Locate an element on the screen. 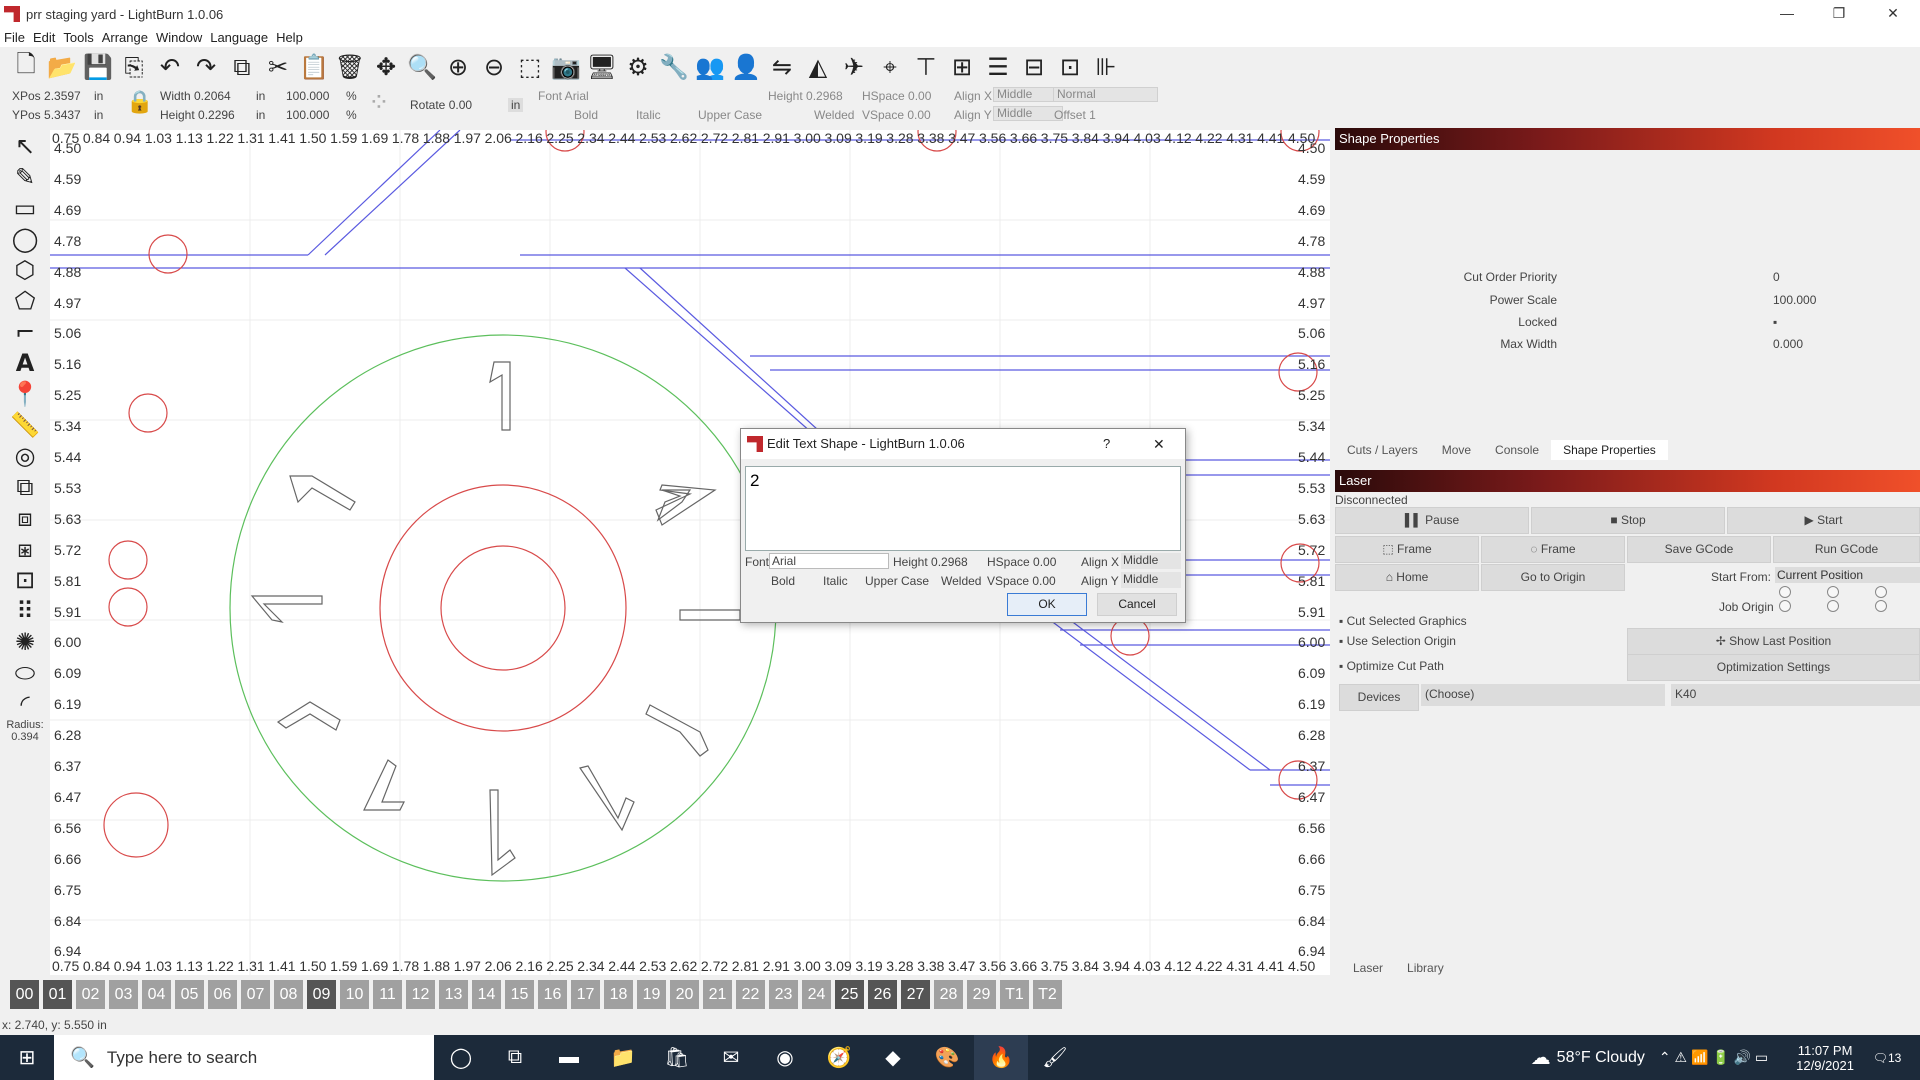  spacing-icon: ⊪ is located at coordinates (1106, 67).